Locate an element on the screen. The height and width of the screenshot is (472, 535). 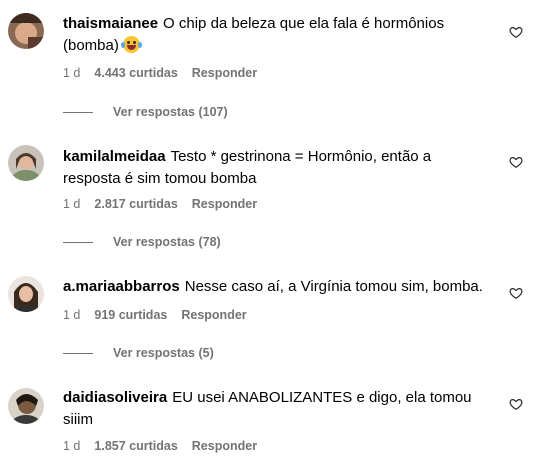
comment-meta: 1 d 919 curtidas Responder is located at coordinates (155, 315).